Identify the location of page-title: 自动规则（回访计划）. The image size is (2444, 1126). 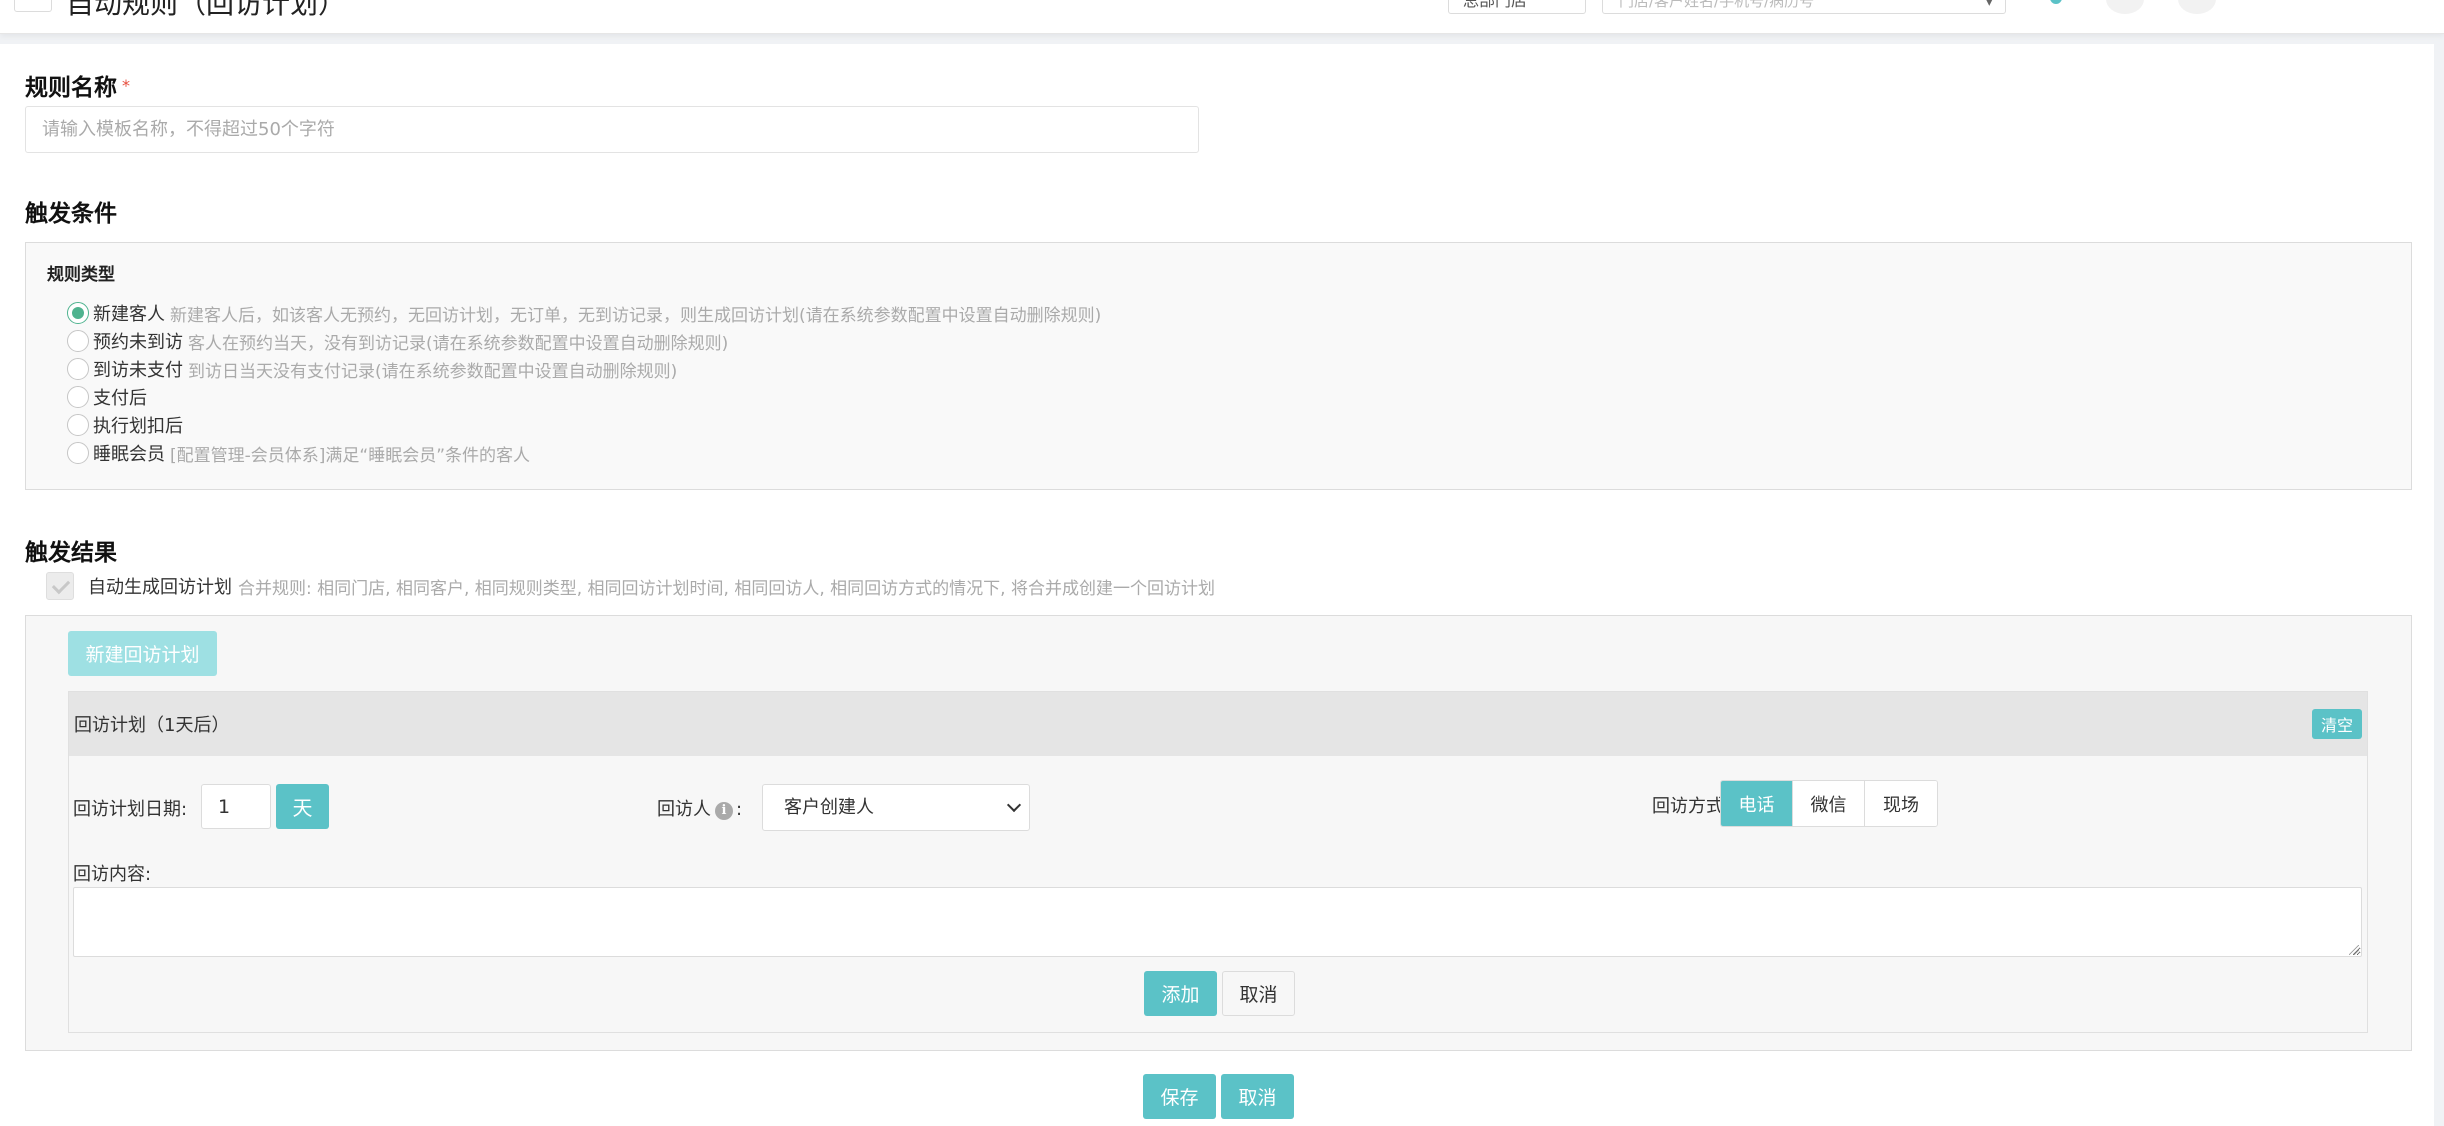
(206, 10).